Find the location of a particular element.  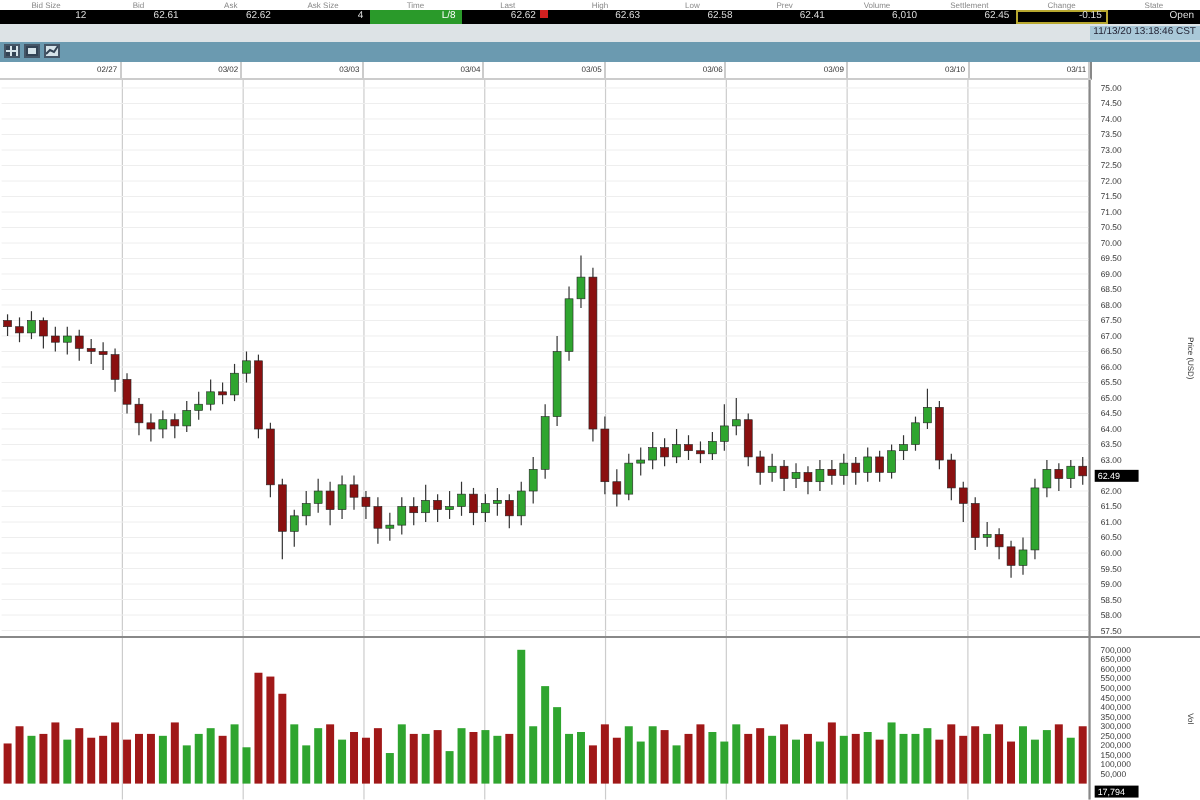

panel-button is located at coordinates (32, 51).